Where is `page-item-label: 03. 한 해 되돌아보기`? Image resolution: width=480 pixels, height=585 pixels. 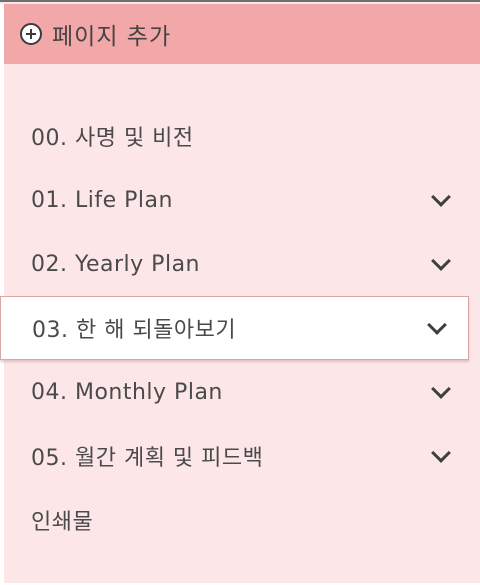 page-item-label: 03. 한 해 되돌아보기 is located at coordinates (134, 330).